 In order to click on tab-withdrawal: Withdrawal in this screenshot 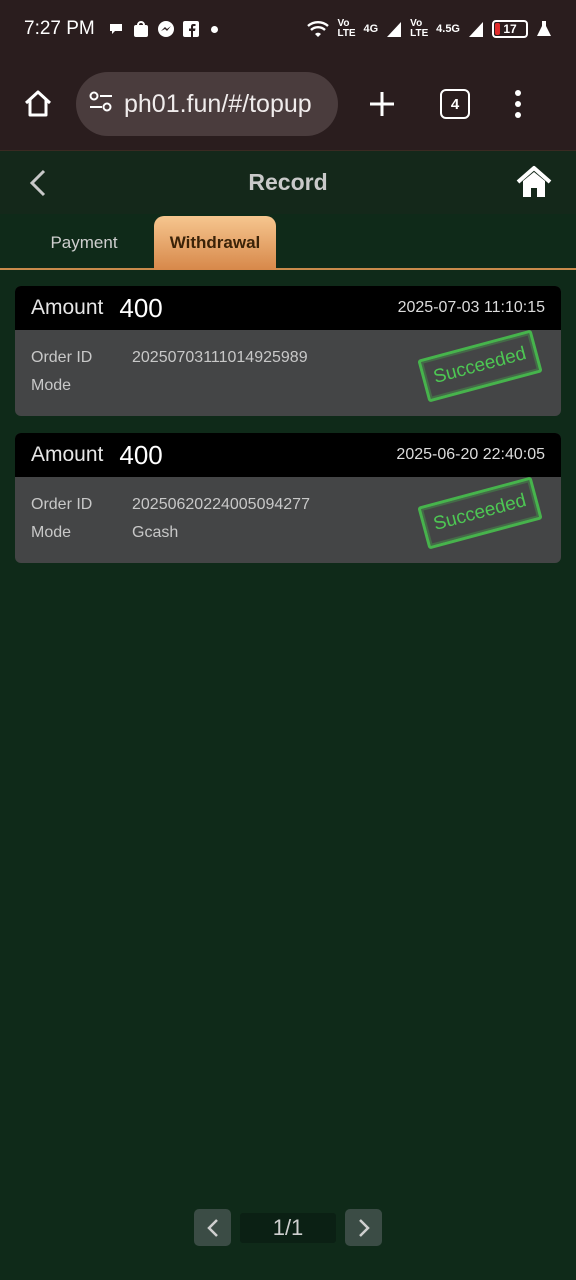, I will do `click(215, 243)`.